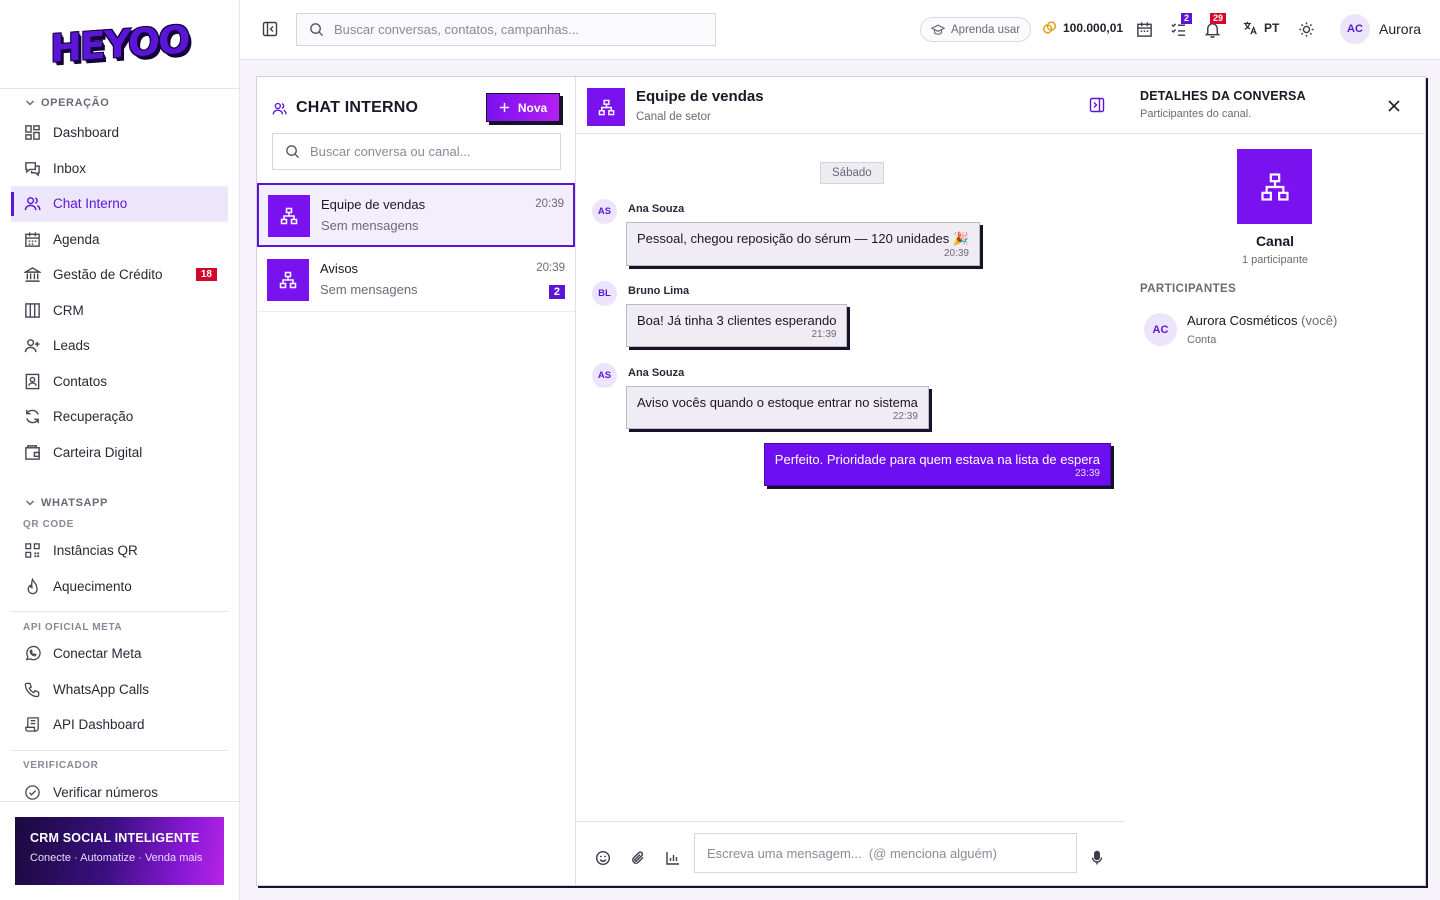  Describe the element at coordinates (905, 416) in the screenshot. I see `message-time: 22:39` at that location.